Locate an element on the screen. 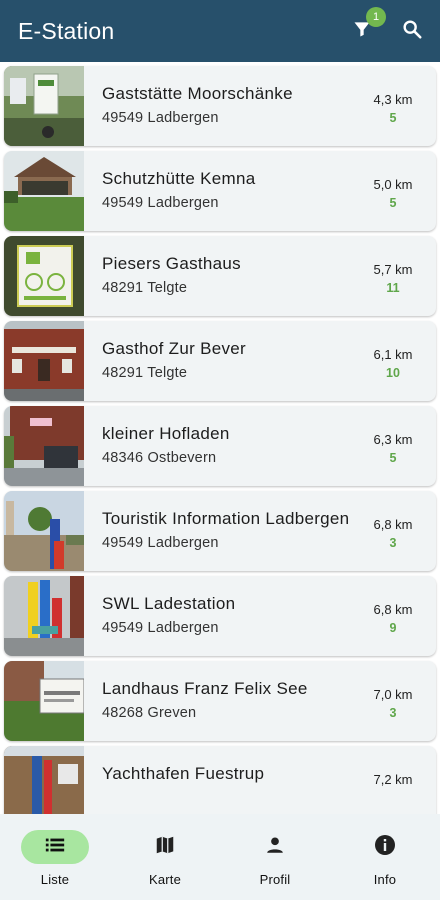  station-distance: 7,0 km is located at coordinates (393, 694).